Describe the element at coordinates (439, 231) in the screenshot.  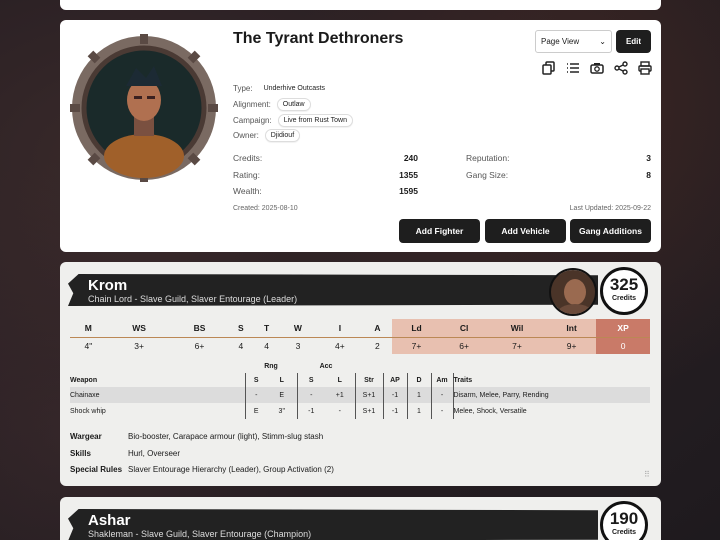
I see `add-fighter-button: Add Fighter` at that location.